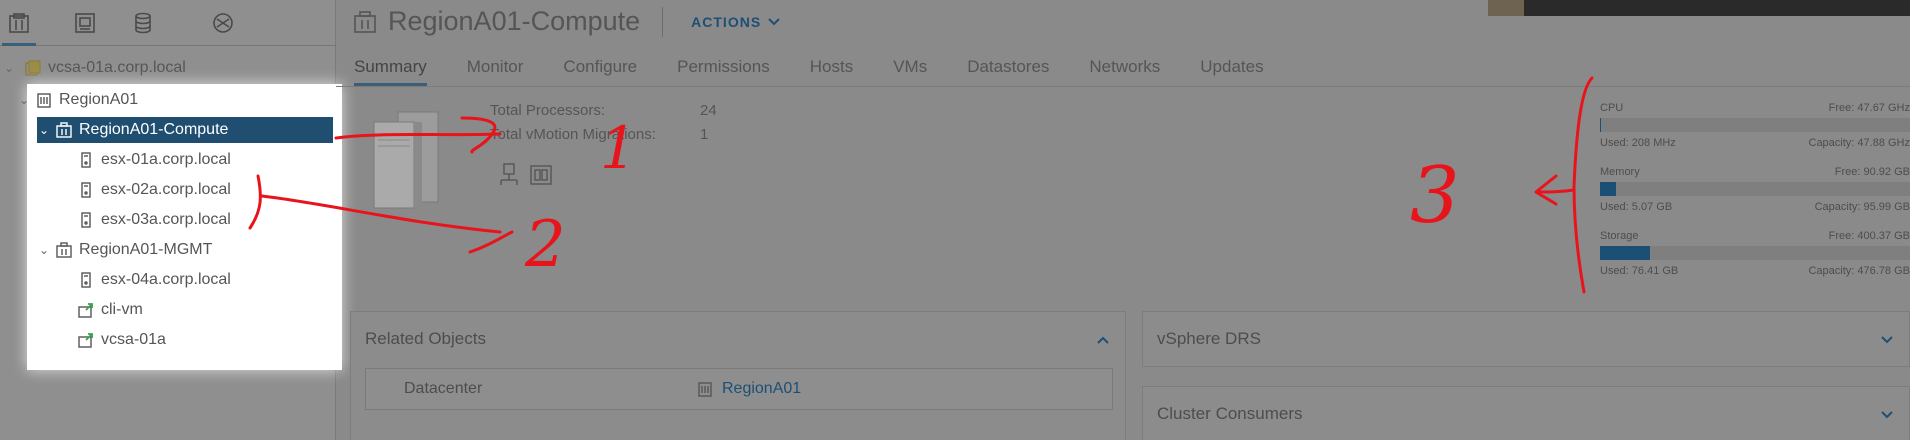  I want to click on tree-root-vcenter: ⌄ vcsa-01a.corp.local, so click(93, 68).